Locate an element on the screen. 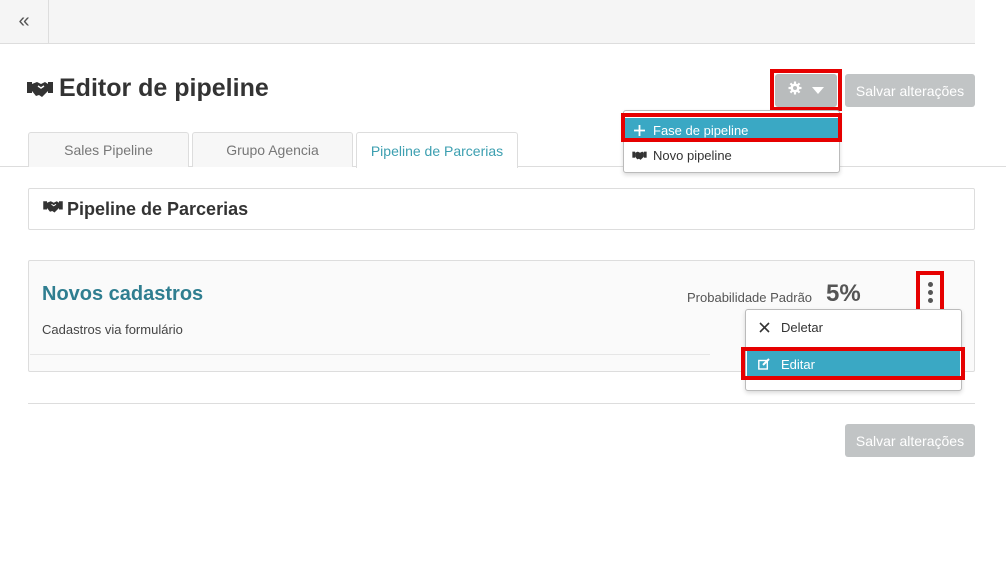 This screenshot has width=1006, height=580. menu-item-deletar: Deletar is located at coordinates (853, 327).